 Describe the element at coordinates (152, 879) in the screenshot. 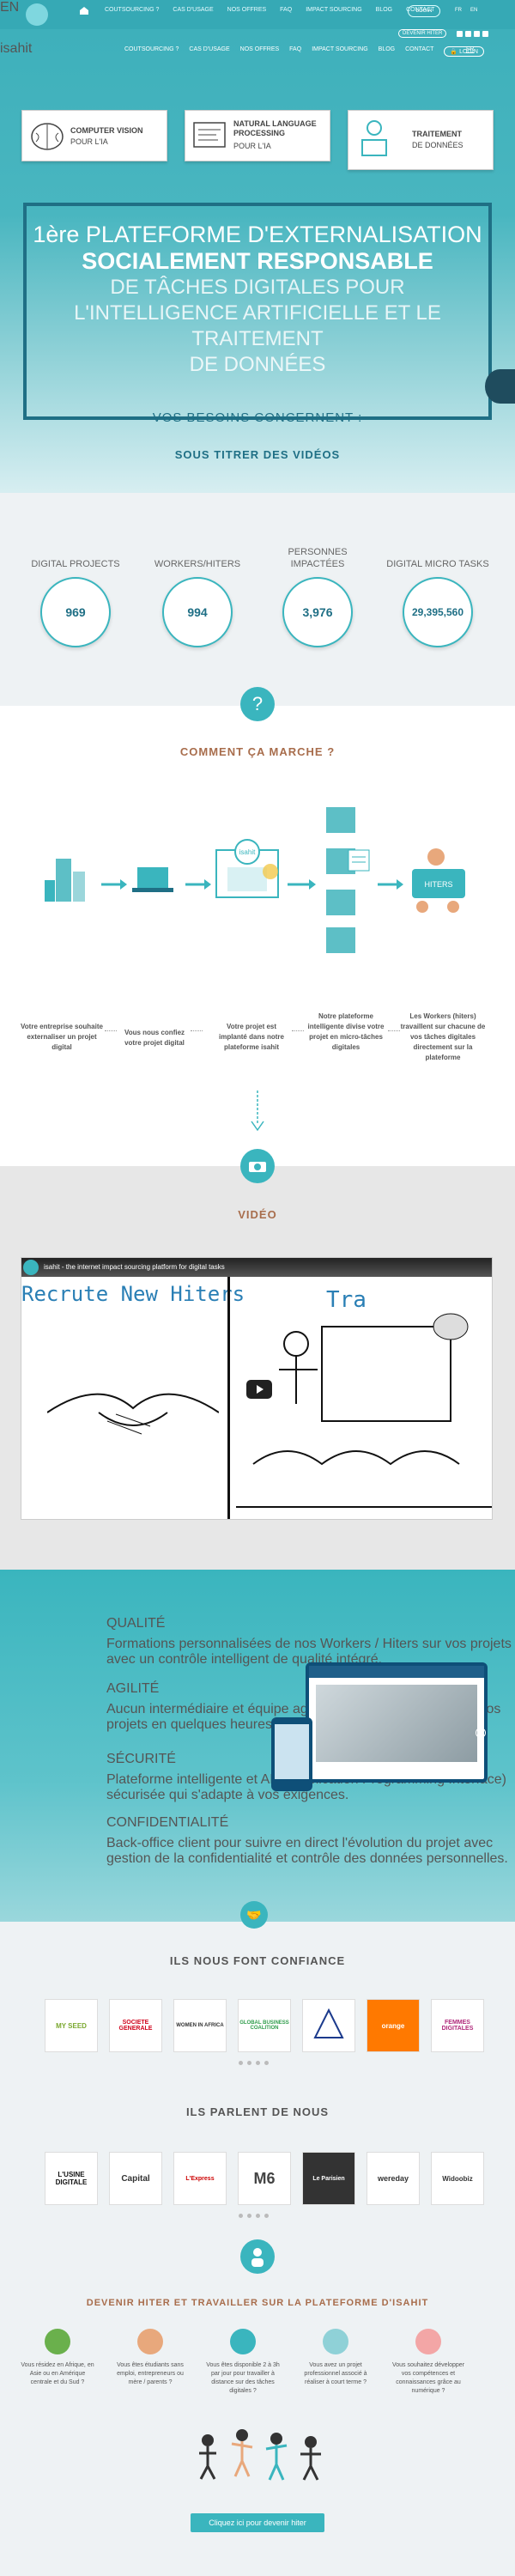

I see `computer-icon` at that location.